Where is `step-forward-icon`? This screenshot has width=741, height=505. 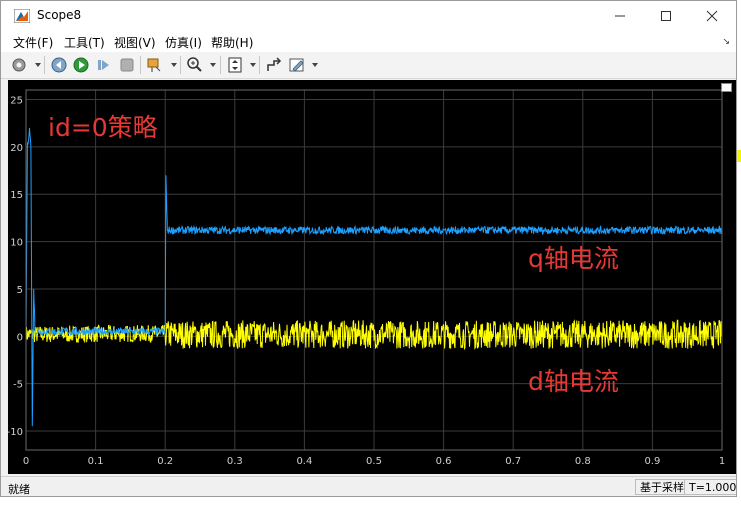 step-forward-icon is located at coordinates (104, 65).